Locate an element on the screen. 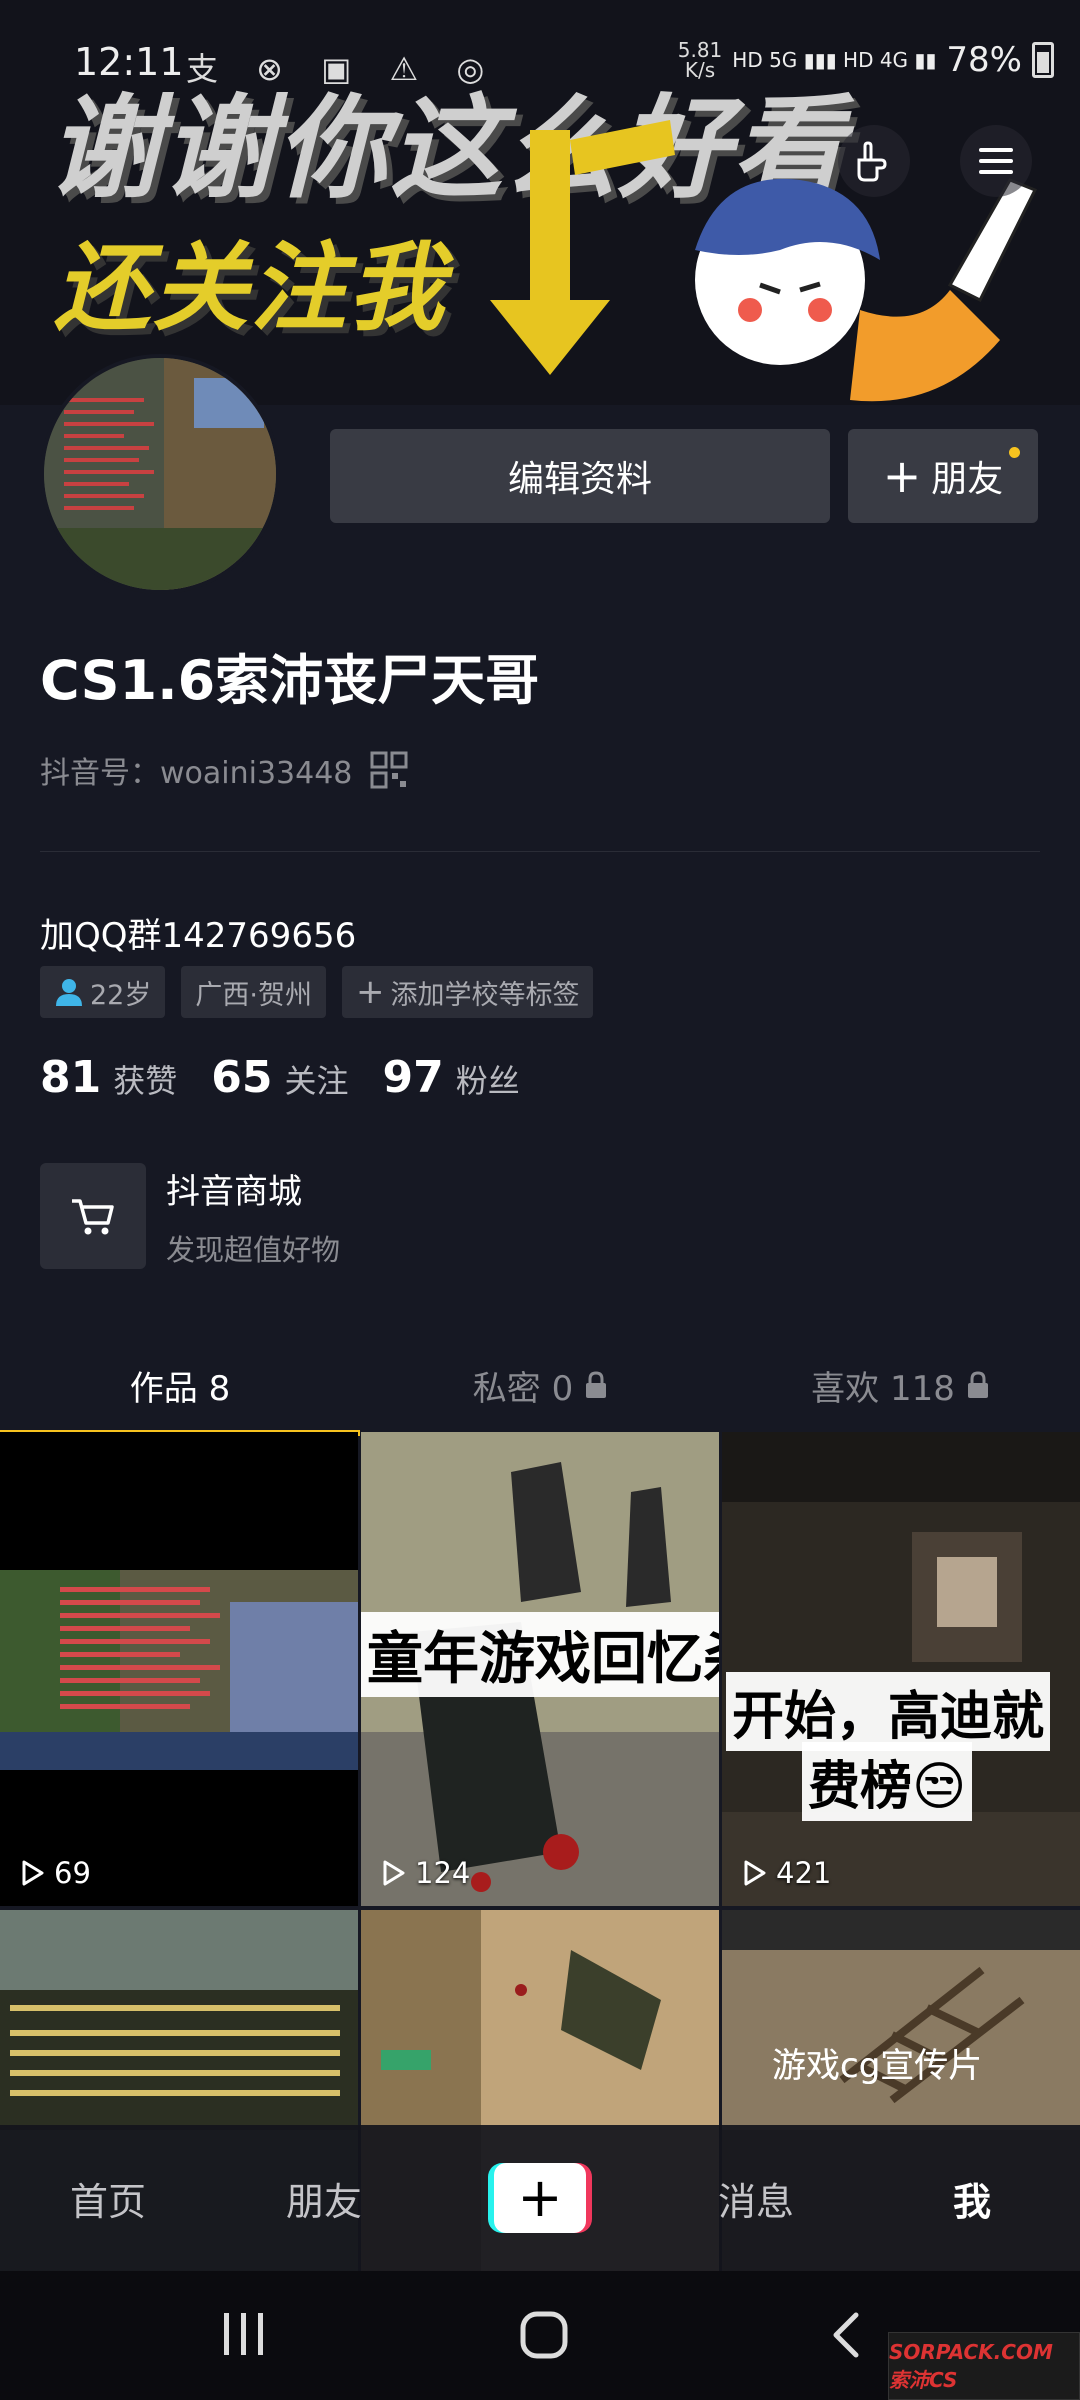 Image resolution: width=1080 pixels, height=2400 pixels. signal-icons: HD 5G ▮▮▮ HD 4G ▮▮ is located at coordinates (834, 60).